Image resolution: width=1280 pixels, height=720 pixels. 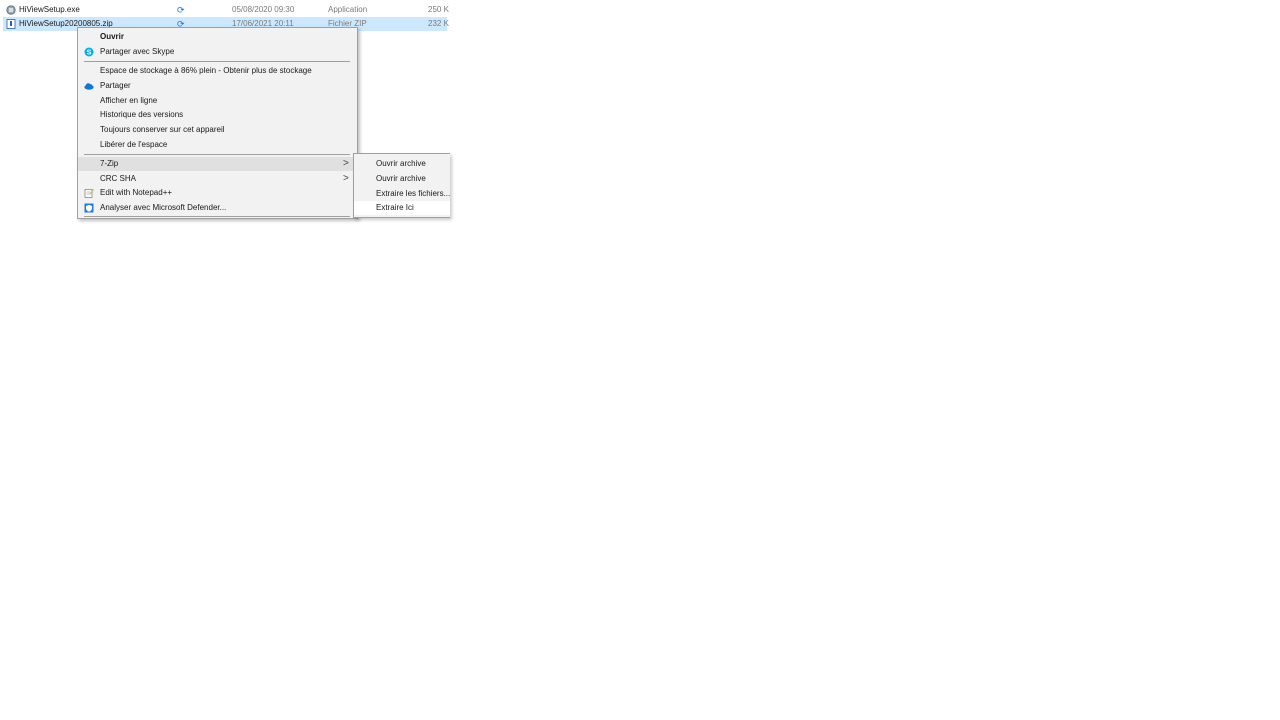 I want to click on skype-icon: S, so click(x=89, y=52).